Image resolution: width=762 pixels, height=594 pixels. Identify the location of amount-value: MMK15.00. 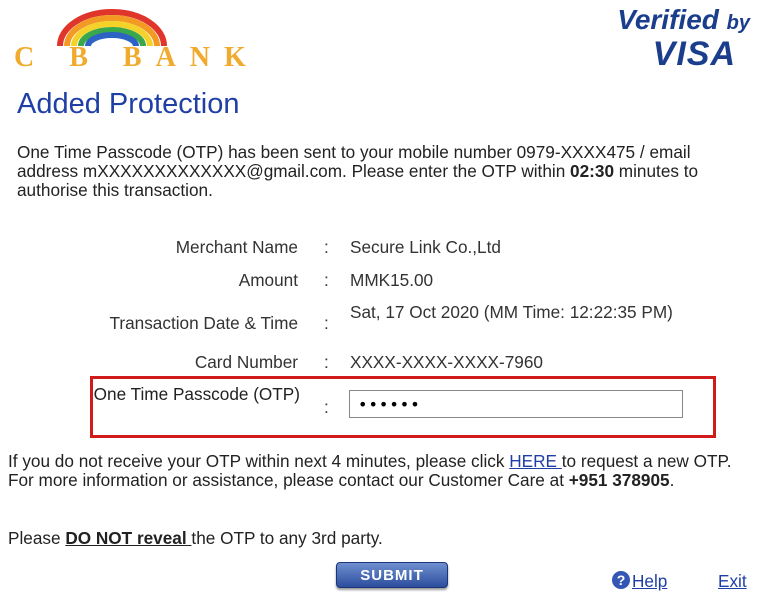
(392, 280).